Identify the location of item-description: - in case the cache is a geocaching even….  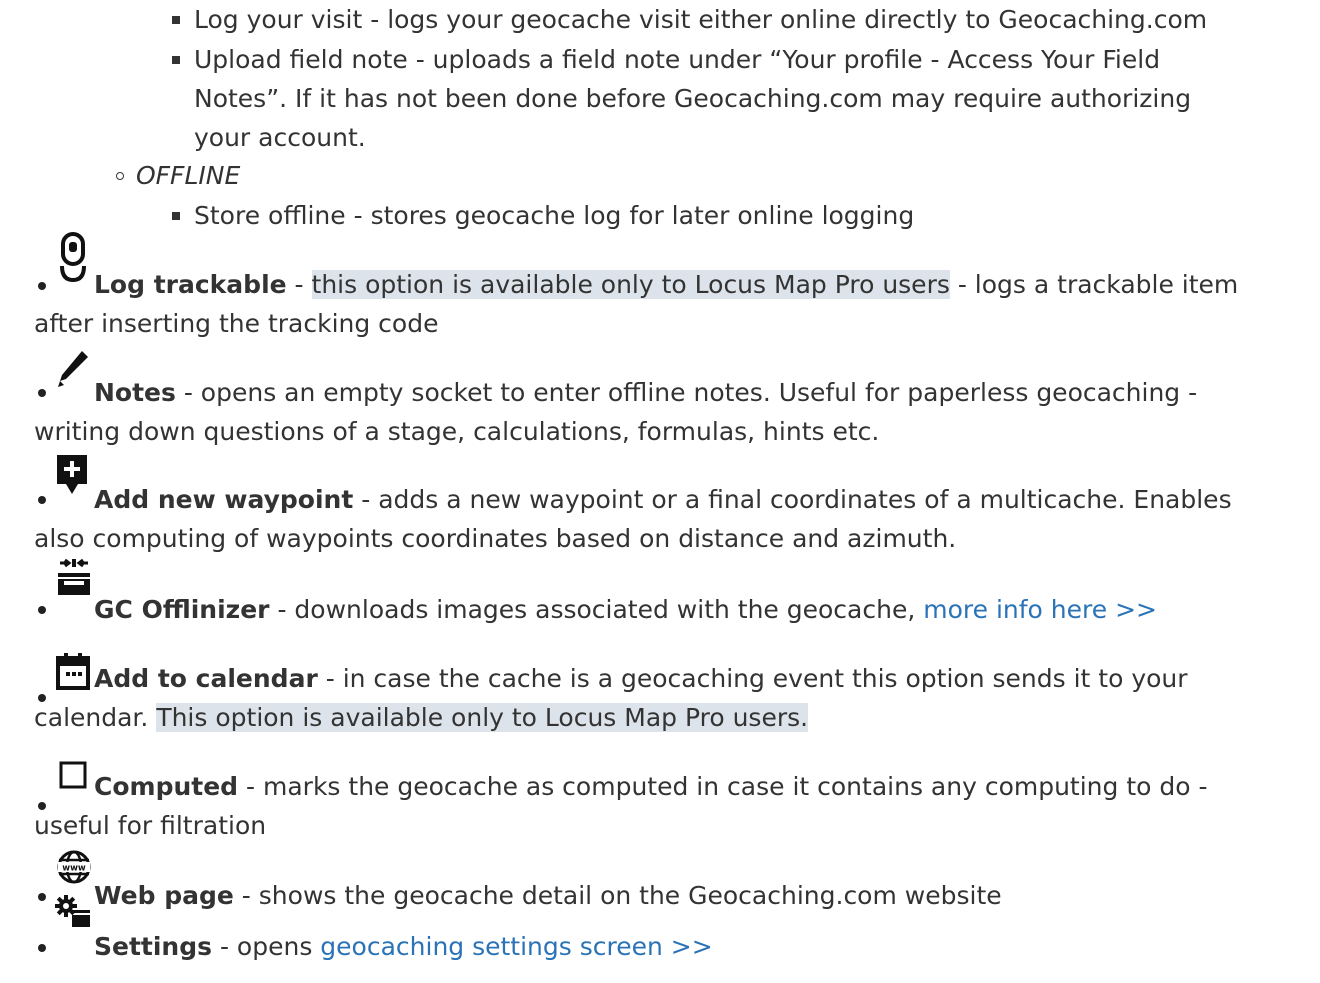
(752, 678).